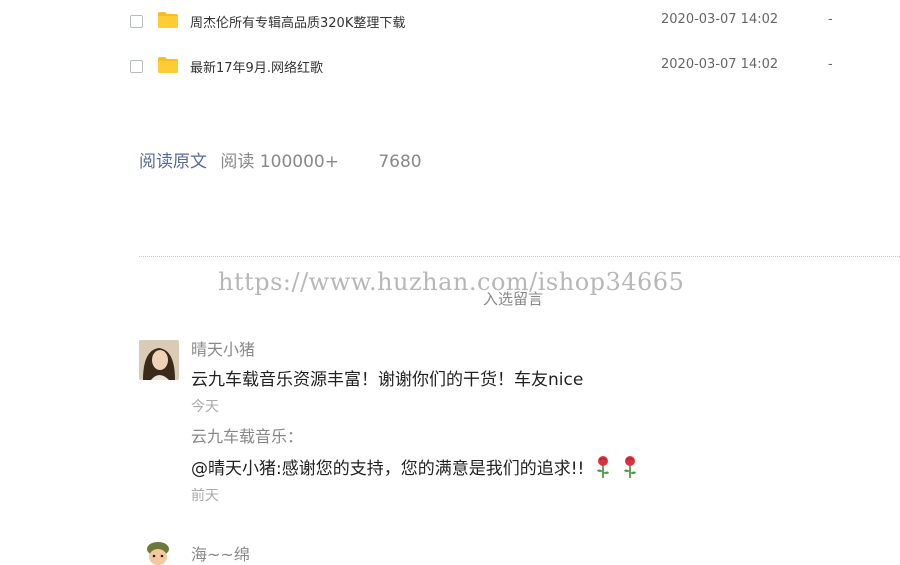 The image size is (900, 565). I want to click on comment-nickname: 晴天小猪, so click(223, 349).